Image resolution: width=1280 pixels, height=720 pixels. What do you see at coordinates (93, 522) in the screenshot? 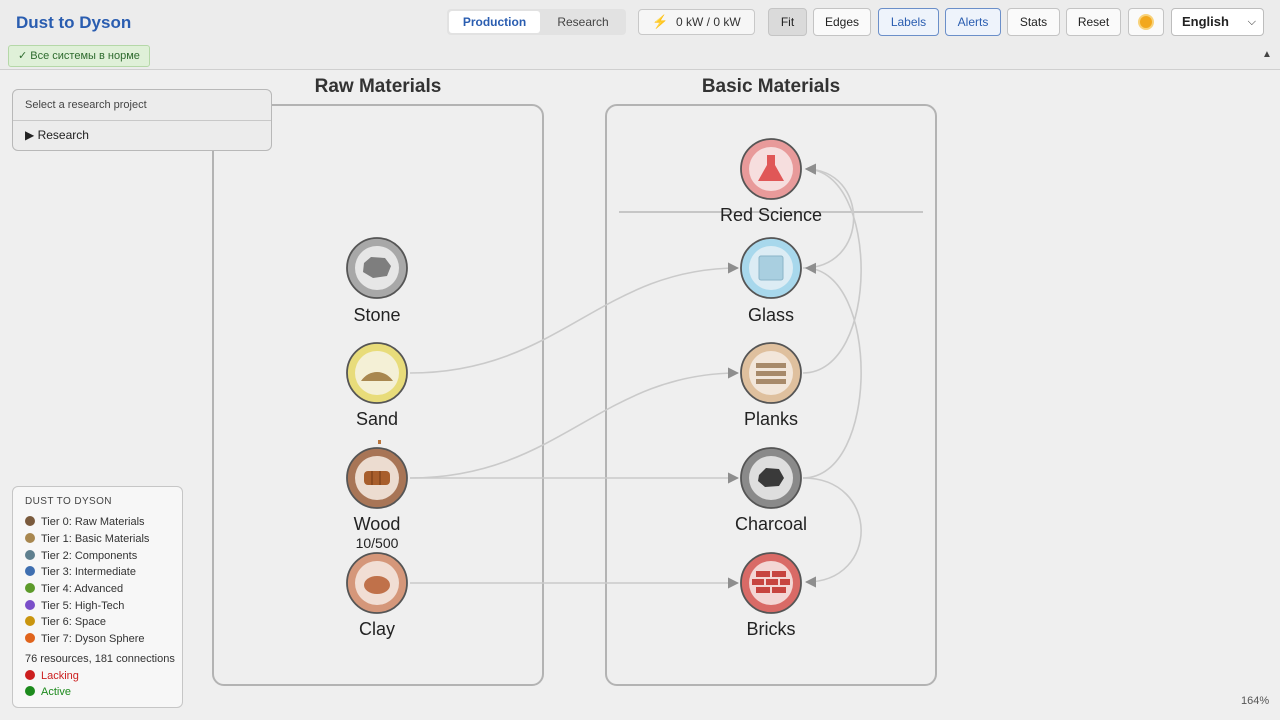
I see `legend-label: Tier 0: Raw Materials` at bounding box center [93, 522].